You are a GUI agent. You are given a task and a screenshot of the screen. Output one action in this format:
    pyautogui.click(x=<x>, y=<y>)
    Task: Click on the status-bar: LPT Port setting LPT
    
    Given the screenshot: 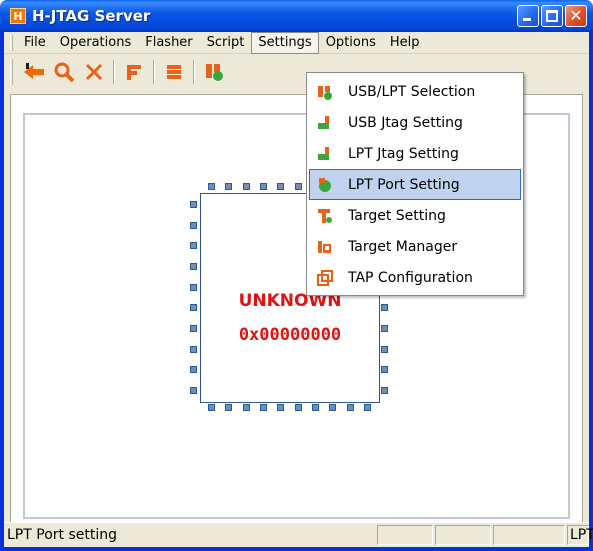 What is the action you would take?
    pyautogui.click(x=298, y=534)
    